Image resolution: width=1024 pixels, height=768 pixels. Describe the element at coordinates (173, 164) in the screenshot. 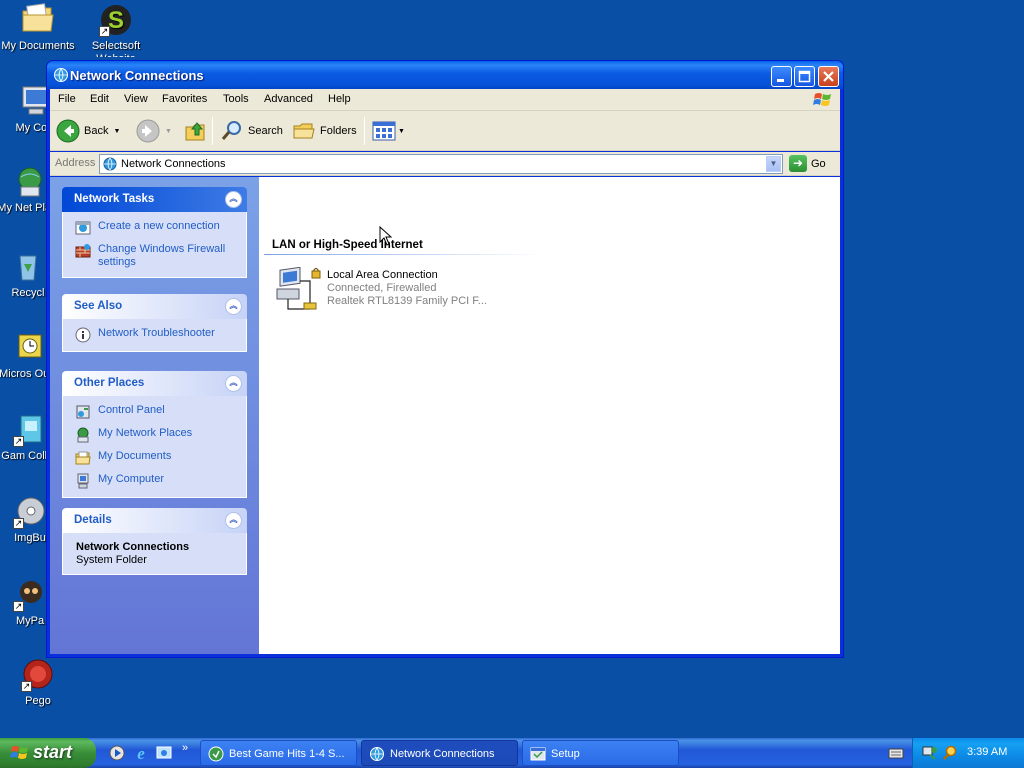

I see `address-value: Network Connections` at that location.